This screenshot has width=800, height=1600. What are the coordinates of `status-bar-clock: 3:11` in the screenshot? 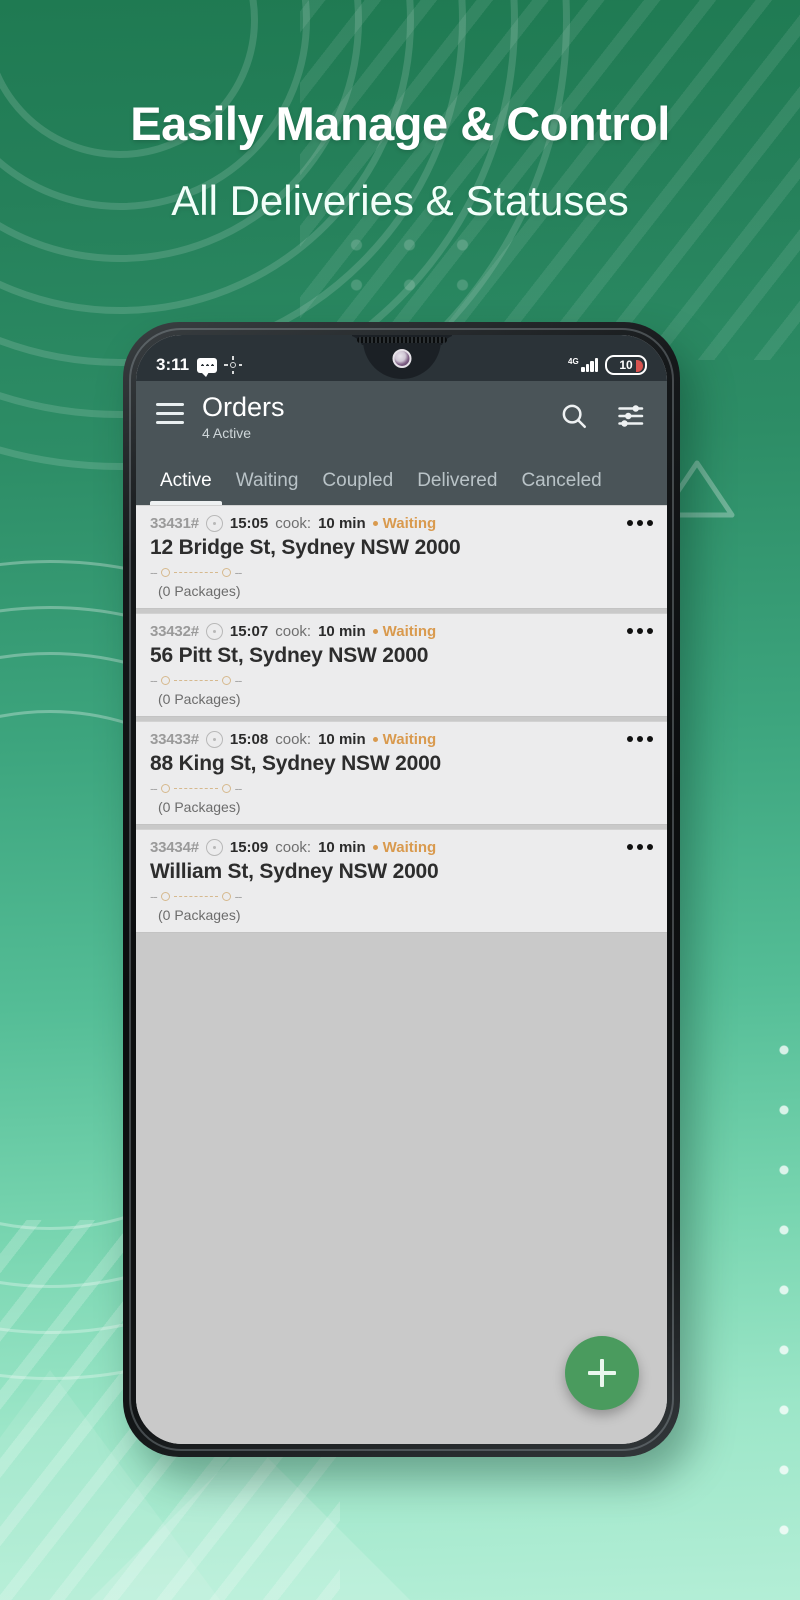 It's located at (173, 364).